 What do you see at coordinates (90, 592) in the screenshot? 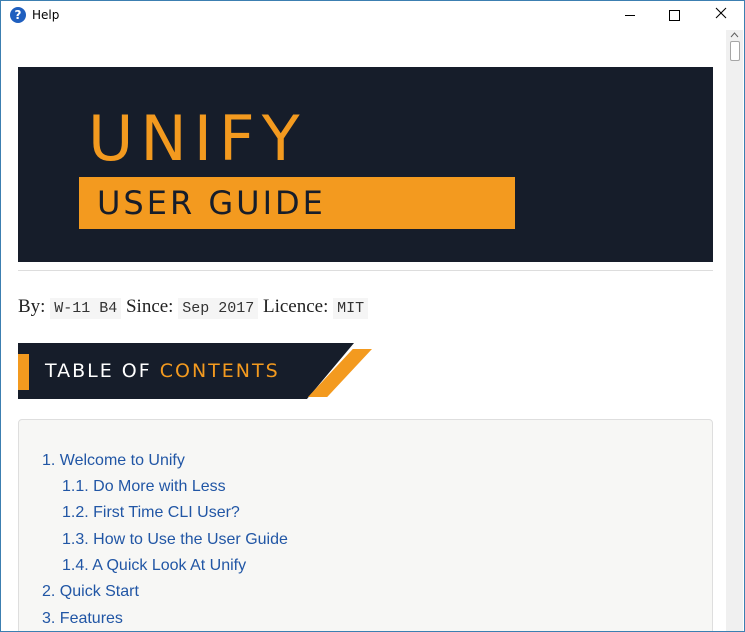
I see `toc-link-quick-start: 2. Quick Start` at bounding box center [90, 592].